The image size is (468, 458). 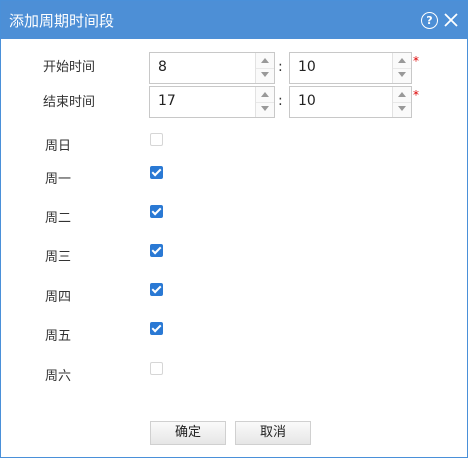 I want to click on day-label-friday: 周五, so click(x=58, y=336).